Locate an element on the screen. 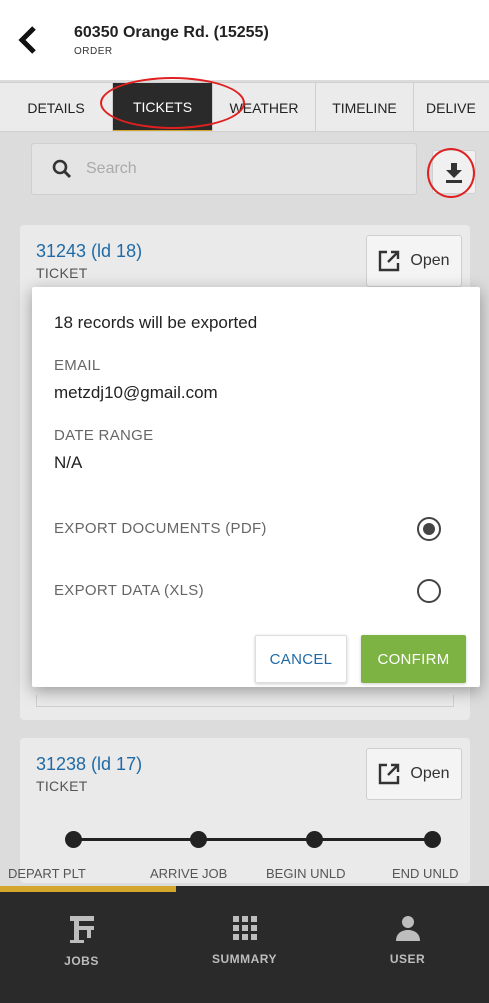 This screenshot has width=489, height=1003. export-xls-radio is located at coordinates (429, 591).